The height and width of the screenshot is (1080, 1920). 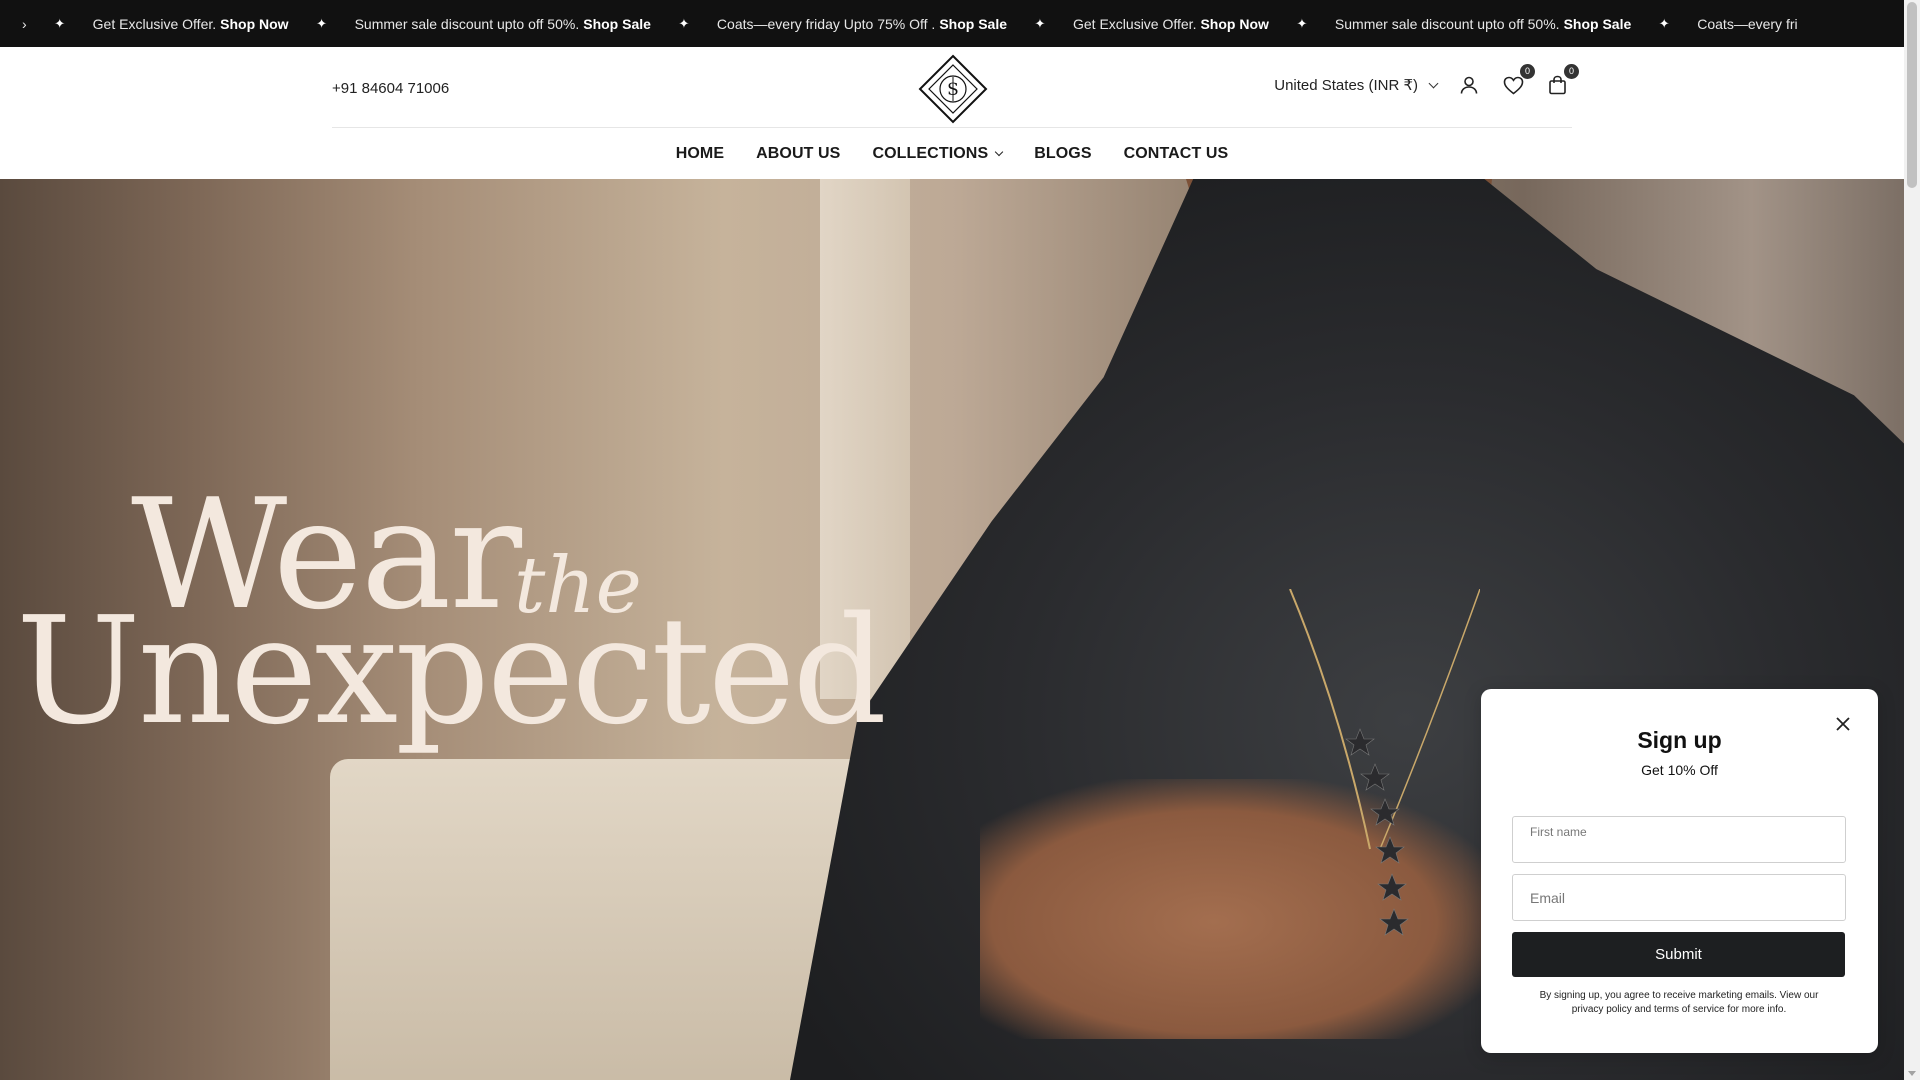 I want to click on nav-item-home: HOME, so click(x=700, y=154).